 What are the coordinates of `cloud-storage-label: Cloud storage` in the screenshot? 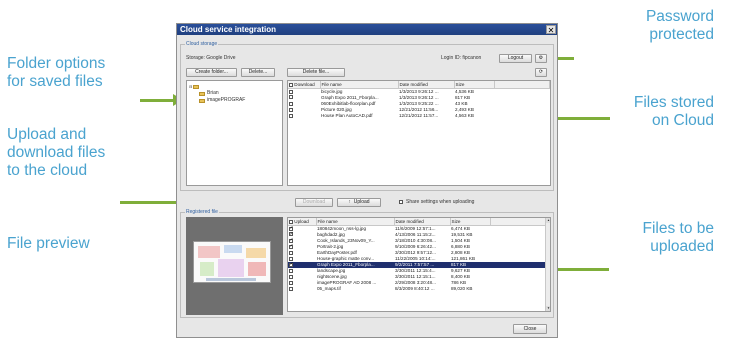 It's located at (202, 44).